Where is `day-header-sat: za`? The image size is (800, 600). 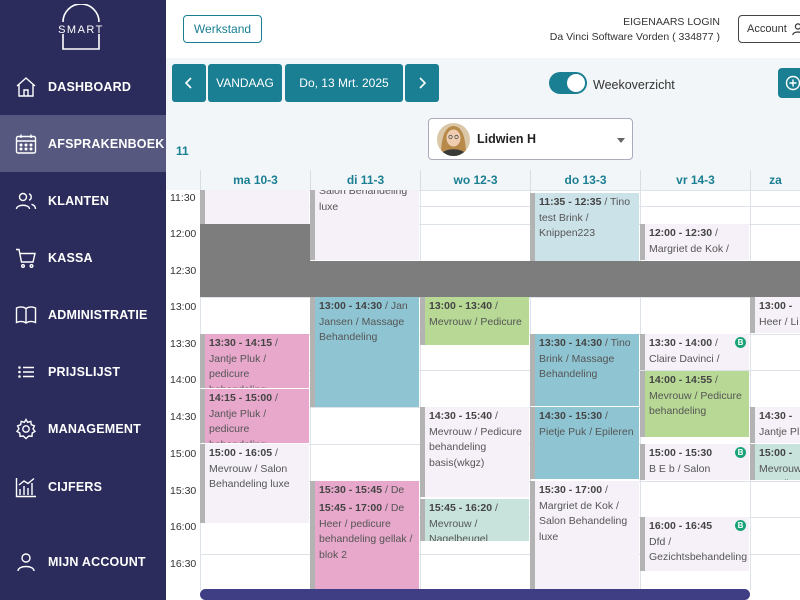 day-header-sat: za is located at coordinates (775, 180).